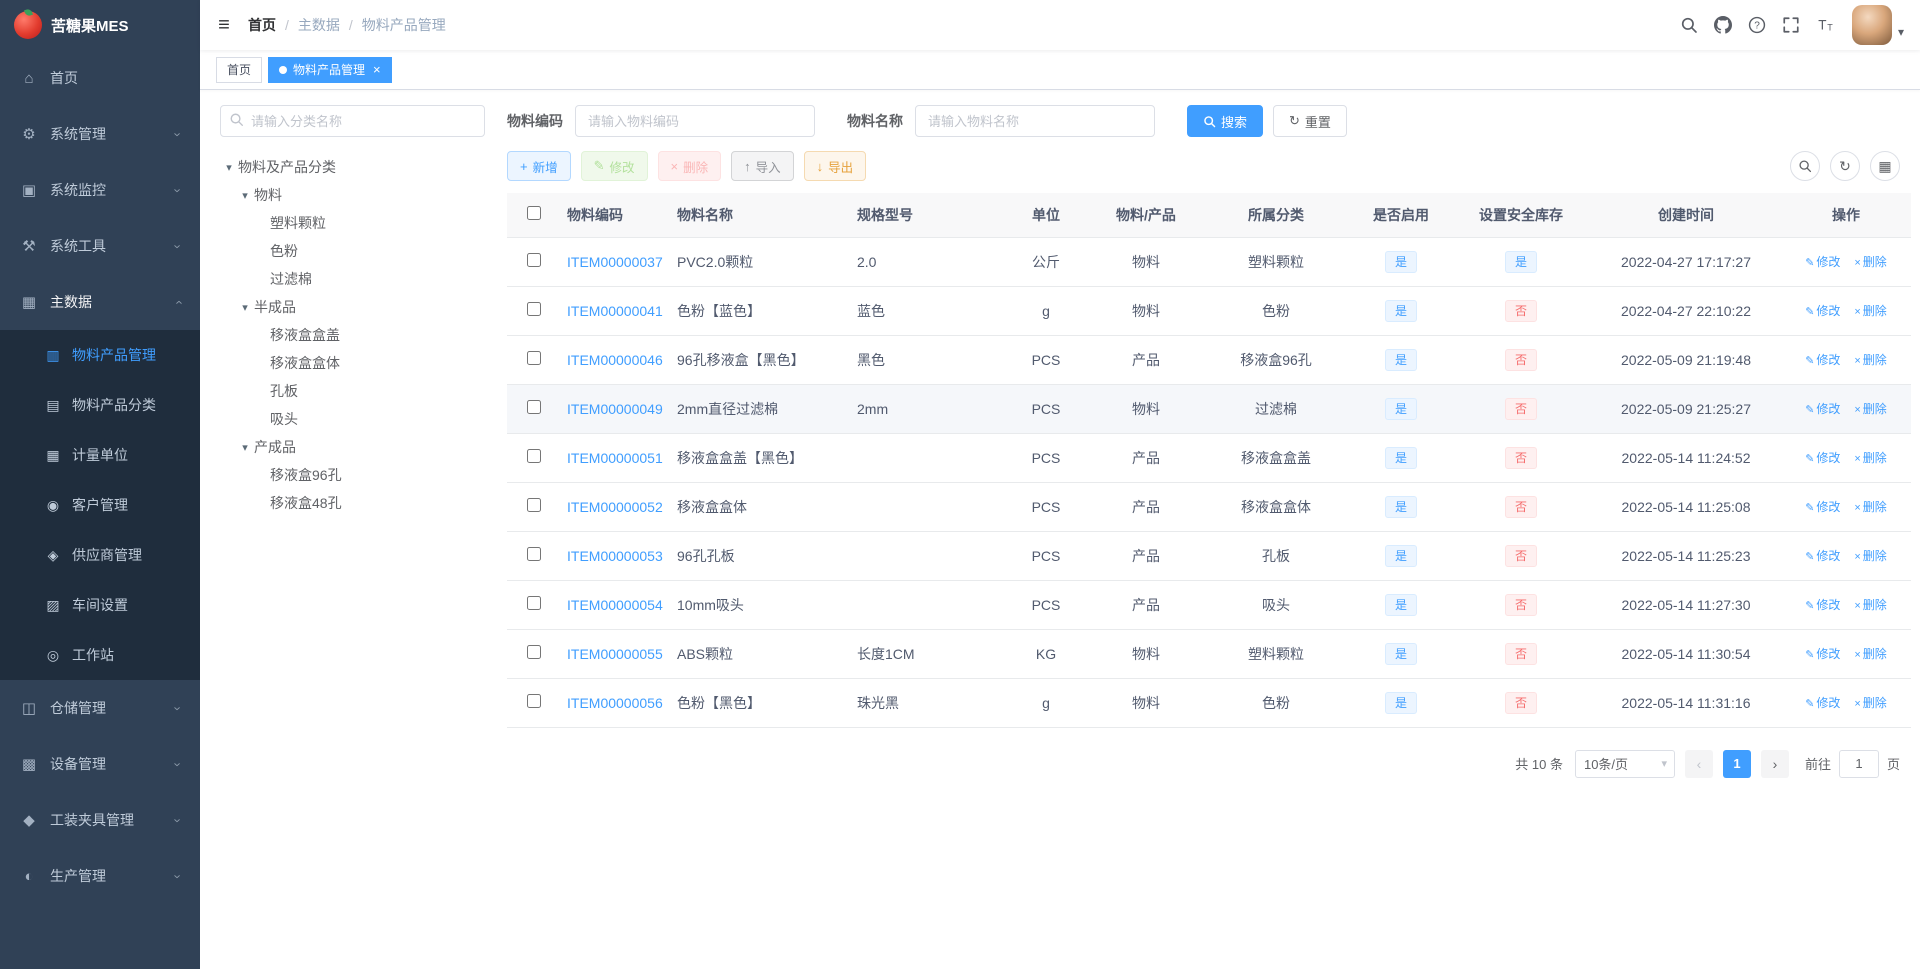 Image resolution: width=1920 pixels, height=969 pixels. Describe the element at coordinates (352, 419) in the screenshot. I see `tree-node: 吸头` at that location.